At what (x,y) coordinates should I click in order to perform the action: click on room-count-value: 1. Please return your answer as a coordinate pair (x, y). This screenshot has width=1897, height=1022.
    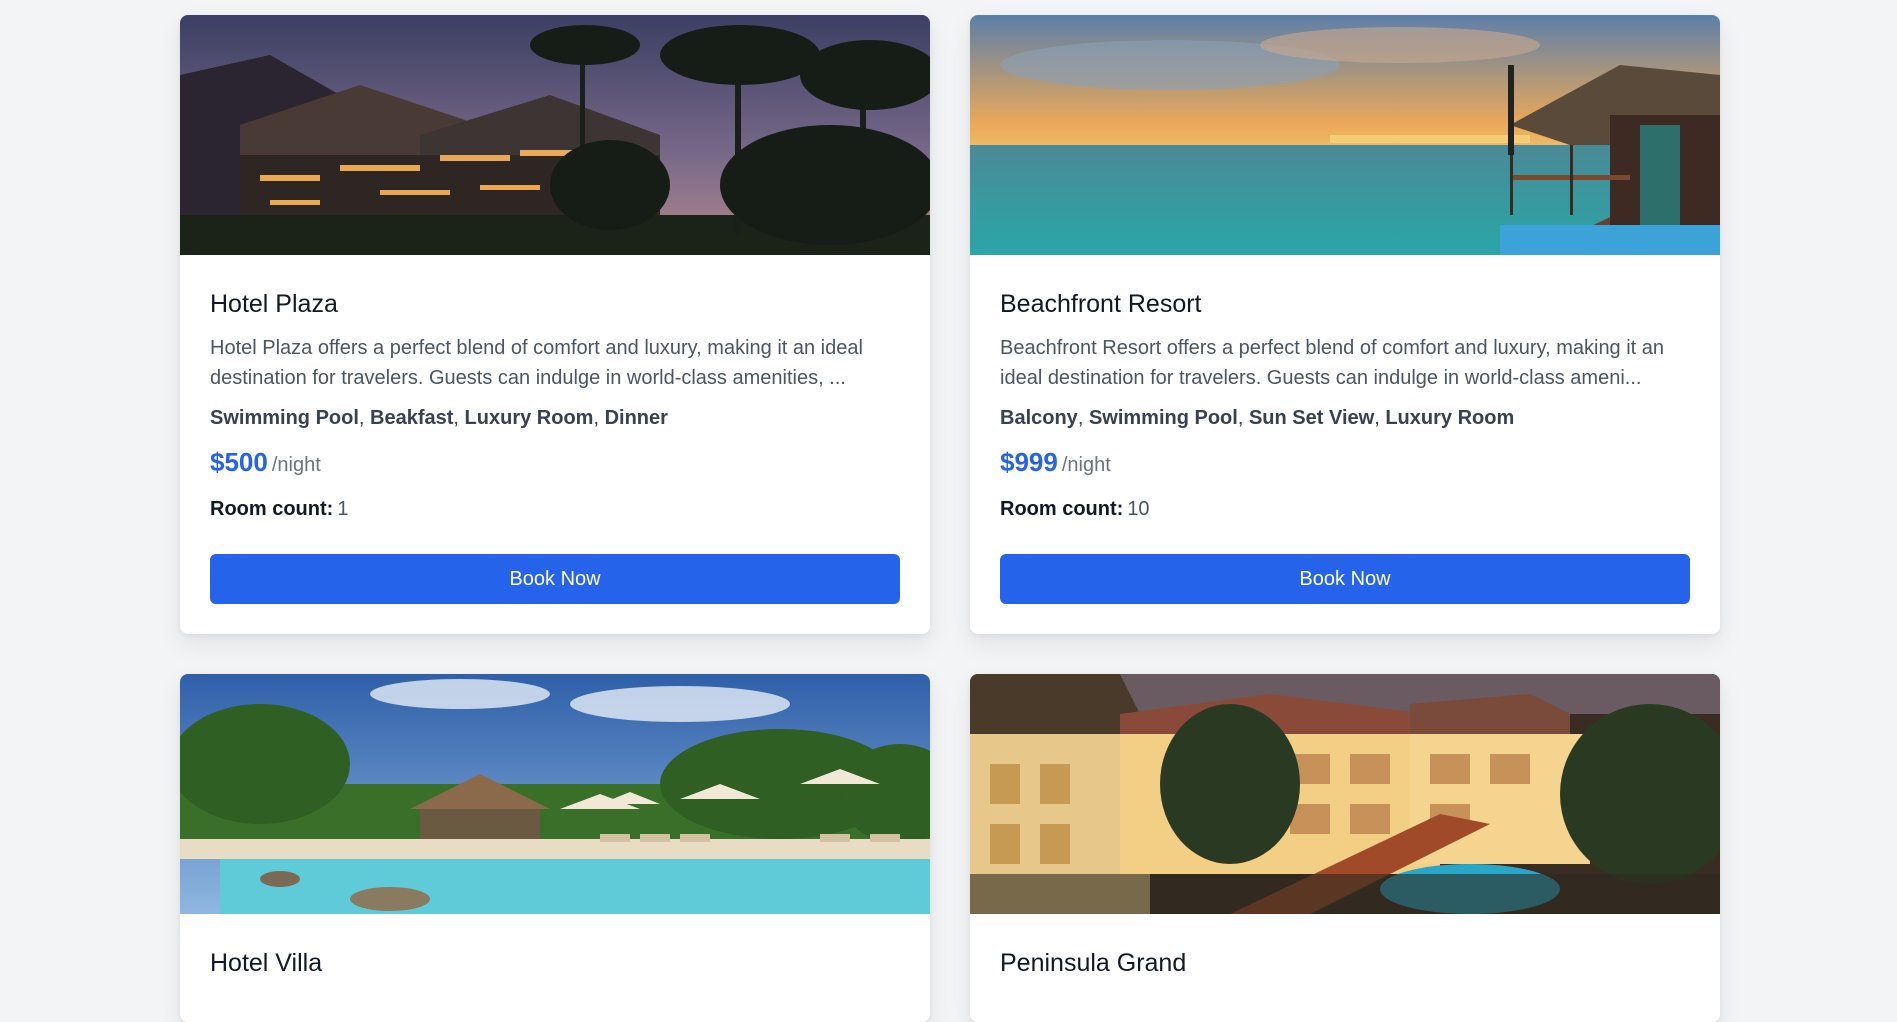
    Looking at the image, I should click on (343, 509).